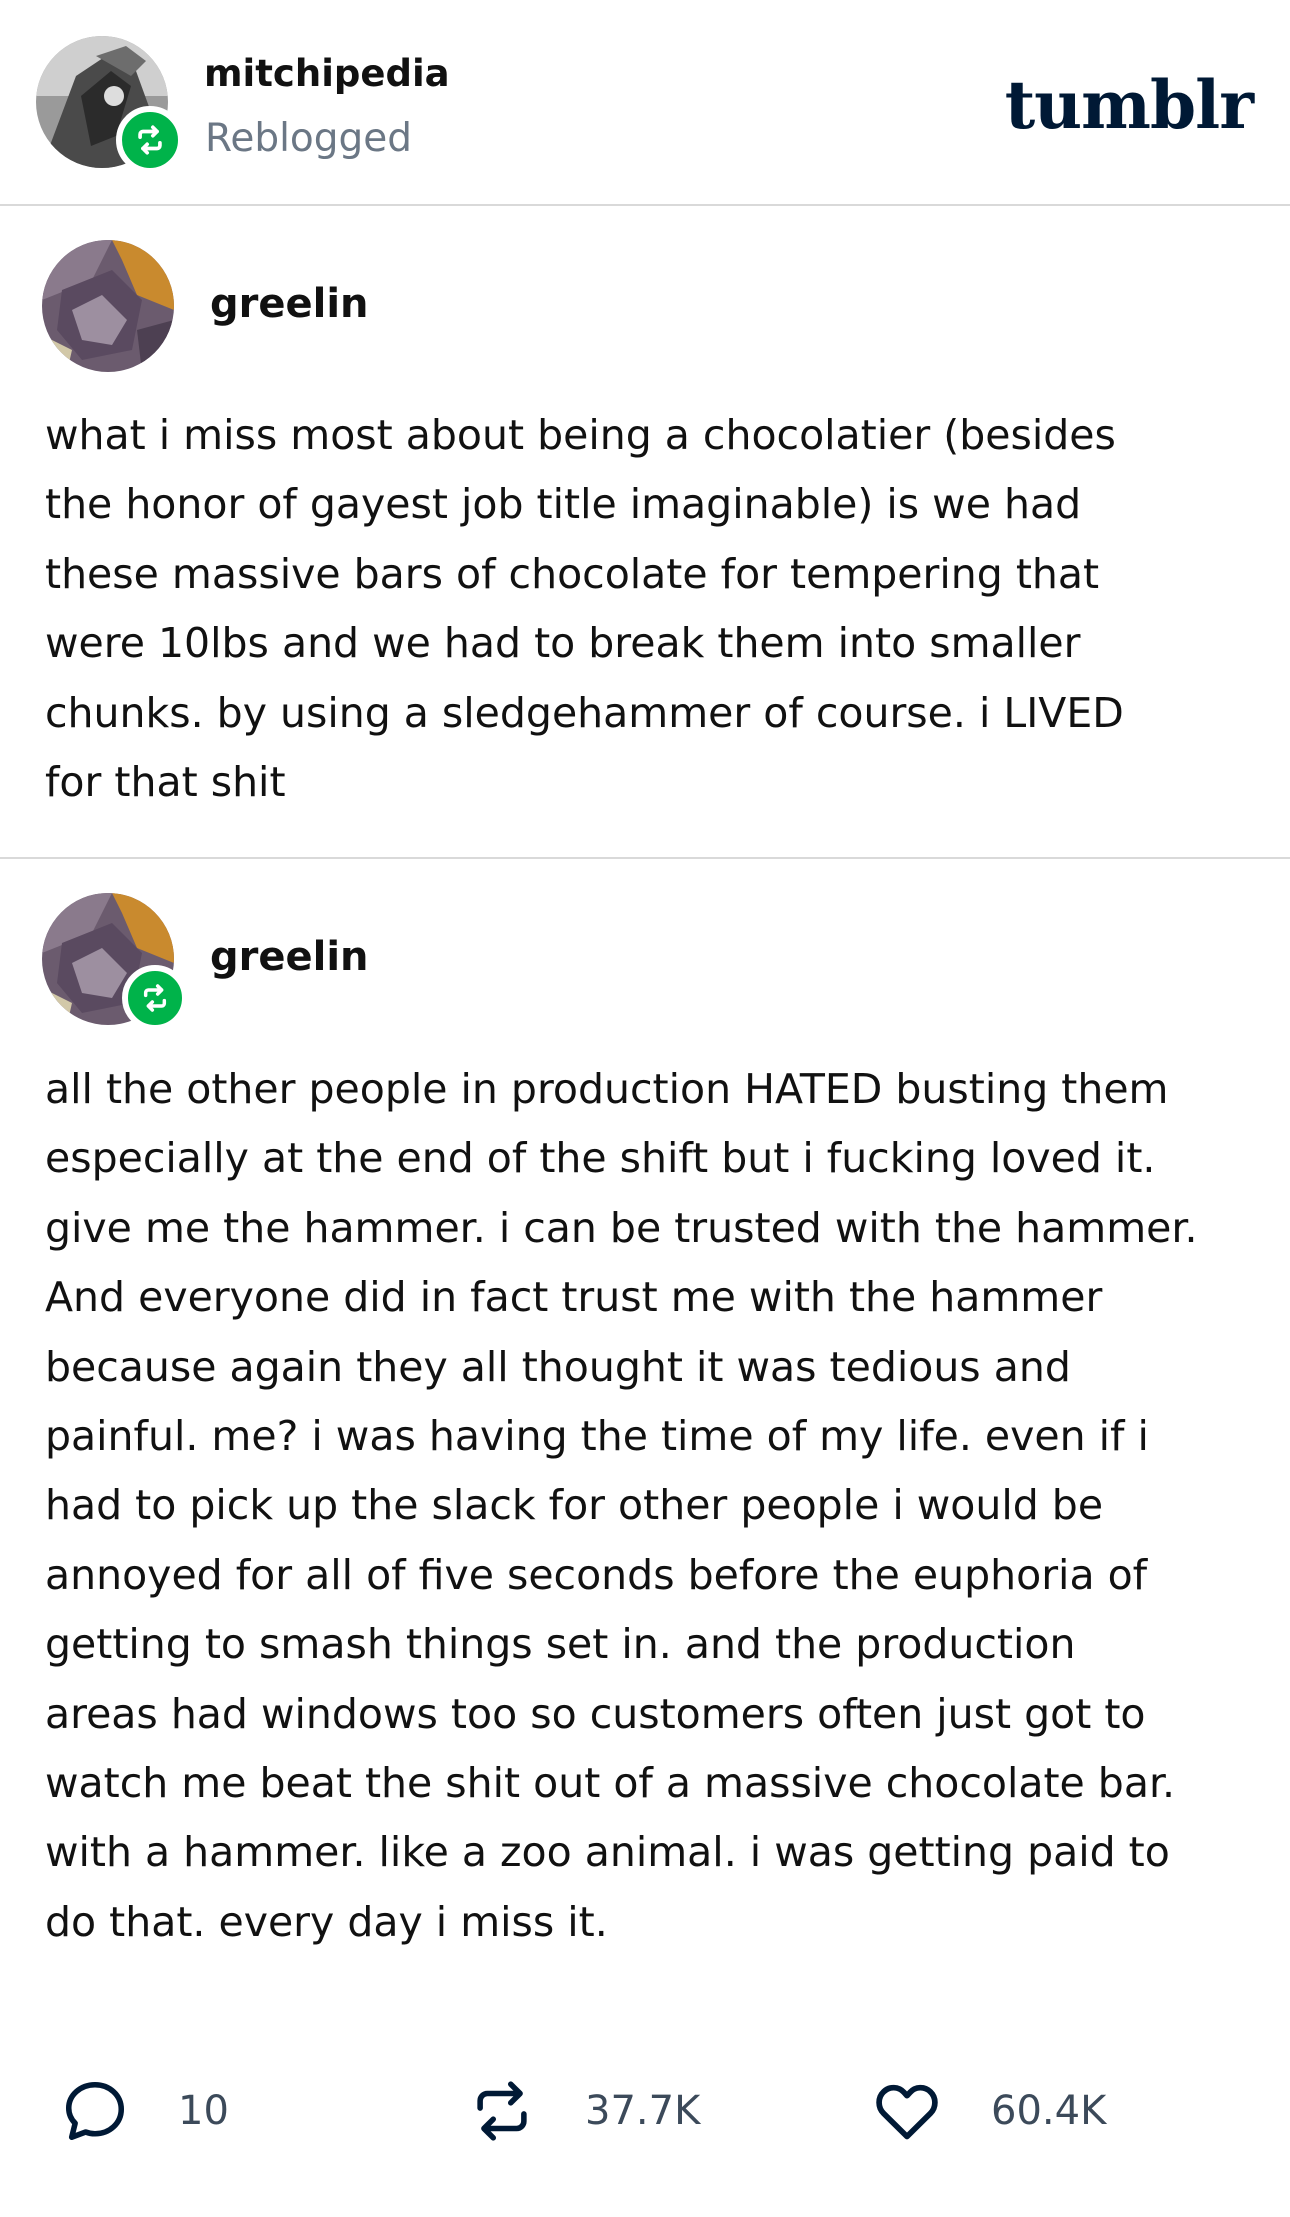  I want to click on comment-count: 10, so click(203, 2111).